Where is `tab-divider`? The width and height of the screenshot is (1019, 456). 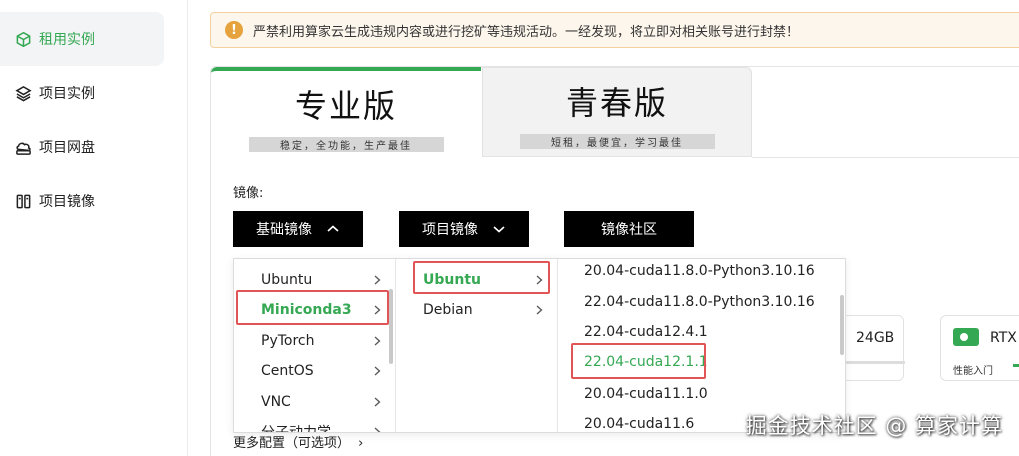
tab-divider is located at coordinates (885, 157).